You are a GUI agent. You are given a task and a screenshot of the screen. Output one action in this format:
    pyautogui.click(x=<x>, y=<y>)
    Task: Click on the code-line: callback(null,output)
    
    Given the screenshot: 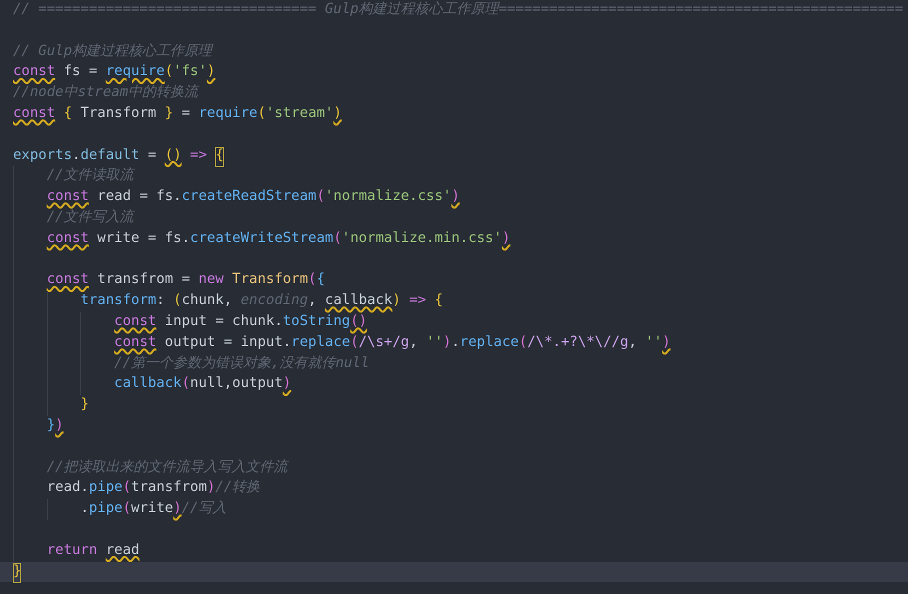 What is the action you would take?
    pyautogui.click(x=454, y=385)
    